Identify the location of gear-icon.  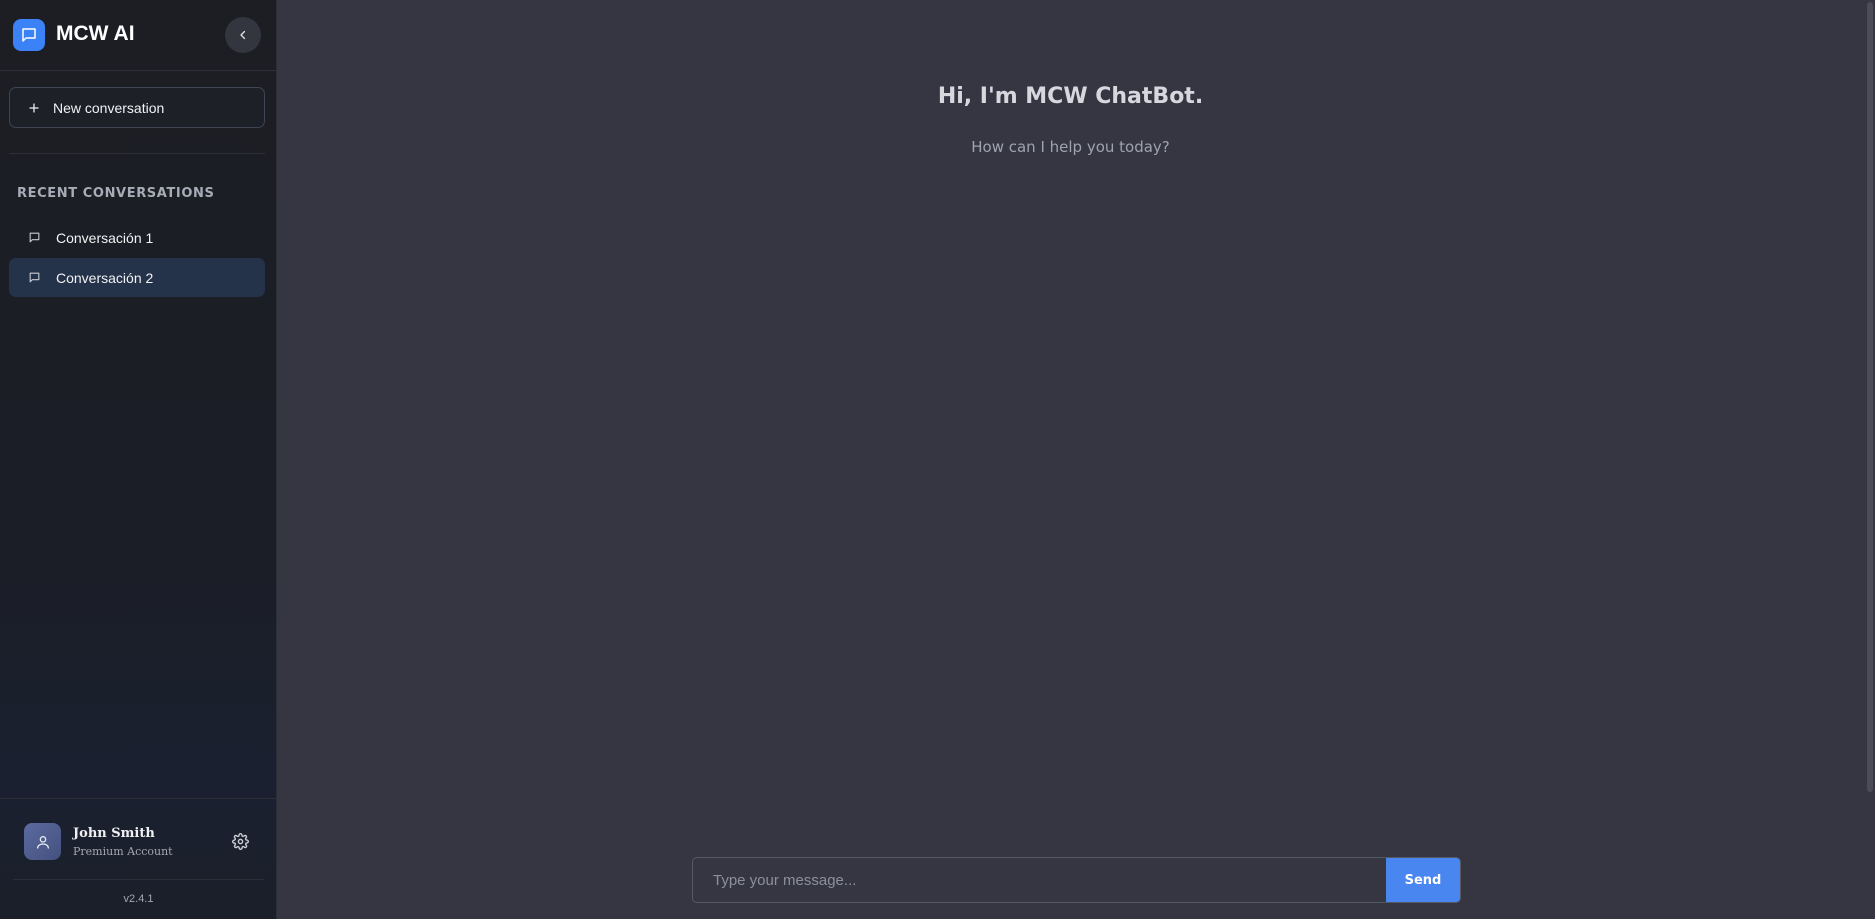
(240, 841).